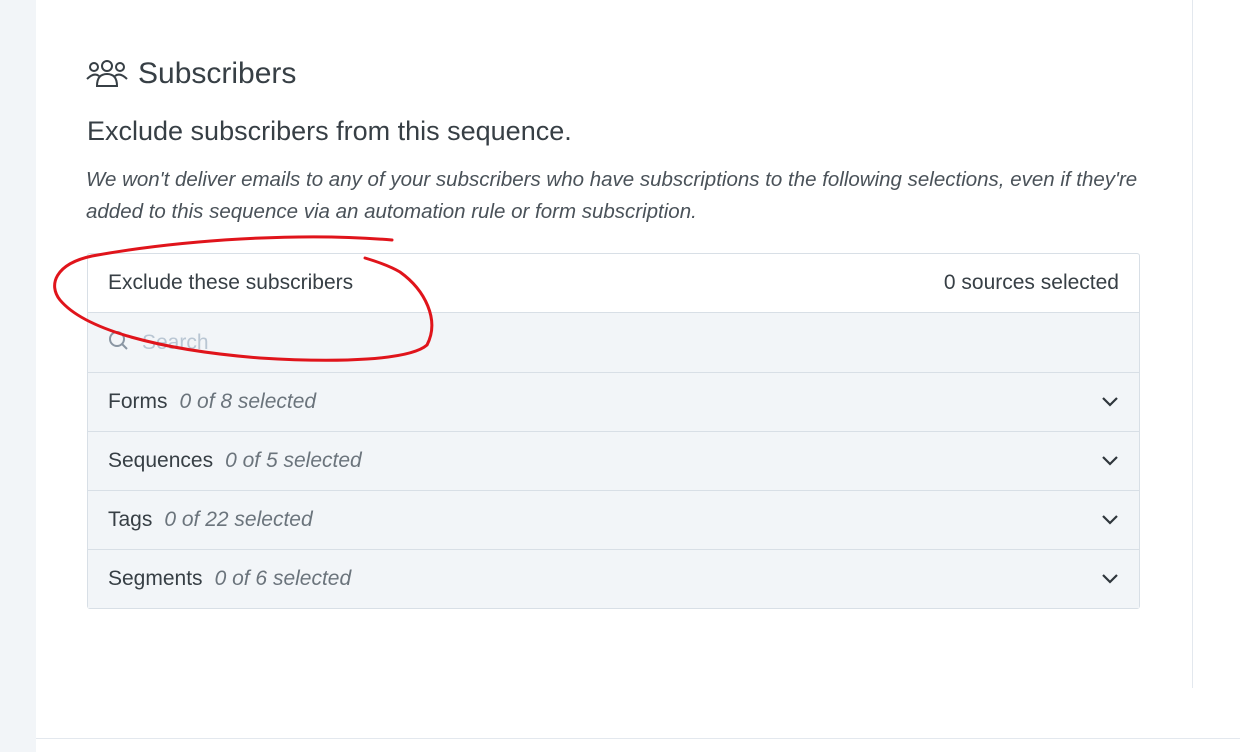 This screenshot has width=1240, height=752. Describe the element at coordinates (329, 131) in the screenshot. I see `exclude-heading: Exclude subscribers from this sequence.` at that location.